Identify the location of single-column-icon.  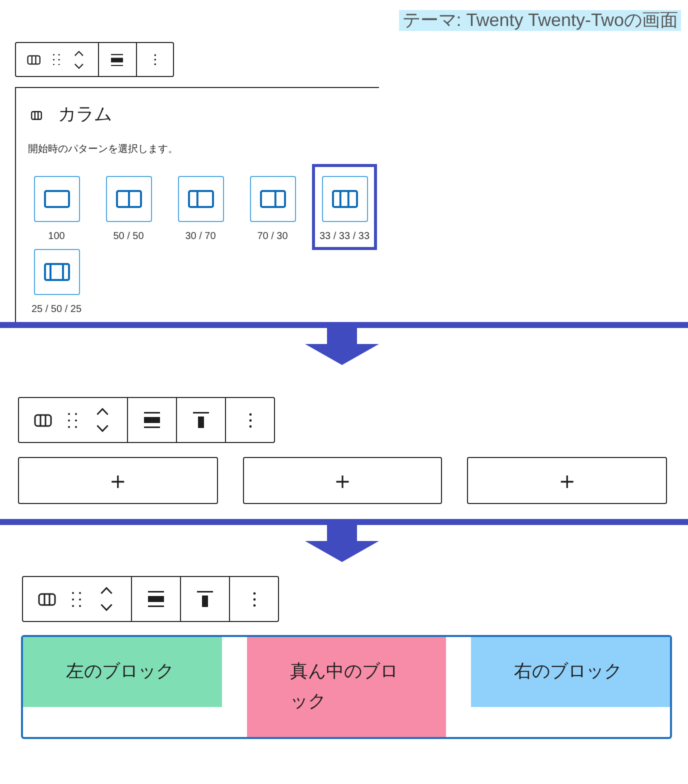
(57, 199).